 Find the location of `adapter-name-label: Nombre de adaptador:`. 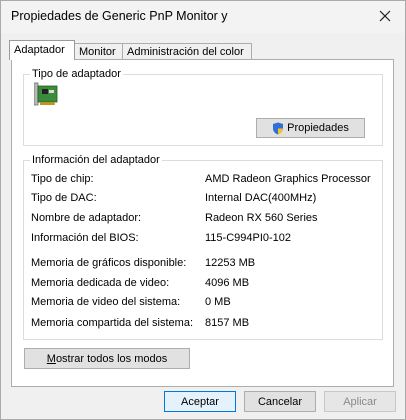

adapter-name-label: Nombre de adaptador: is located at coordinates (86, 218).